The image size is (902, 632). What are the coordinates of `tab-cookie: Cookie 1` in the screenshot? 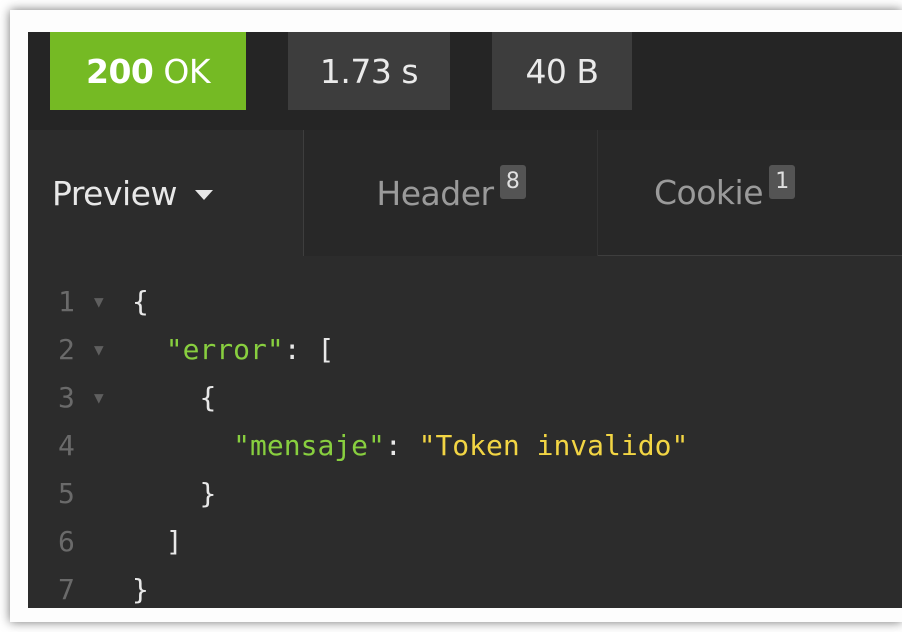 It's located at (750, 193).